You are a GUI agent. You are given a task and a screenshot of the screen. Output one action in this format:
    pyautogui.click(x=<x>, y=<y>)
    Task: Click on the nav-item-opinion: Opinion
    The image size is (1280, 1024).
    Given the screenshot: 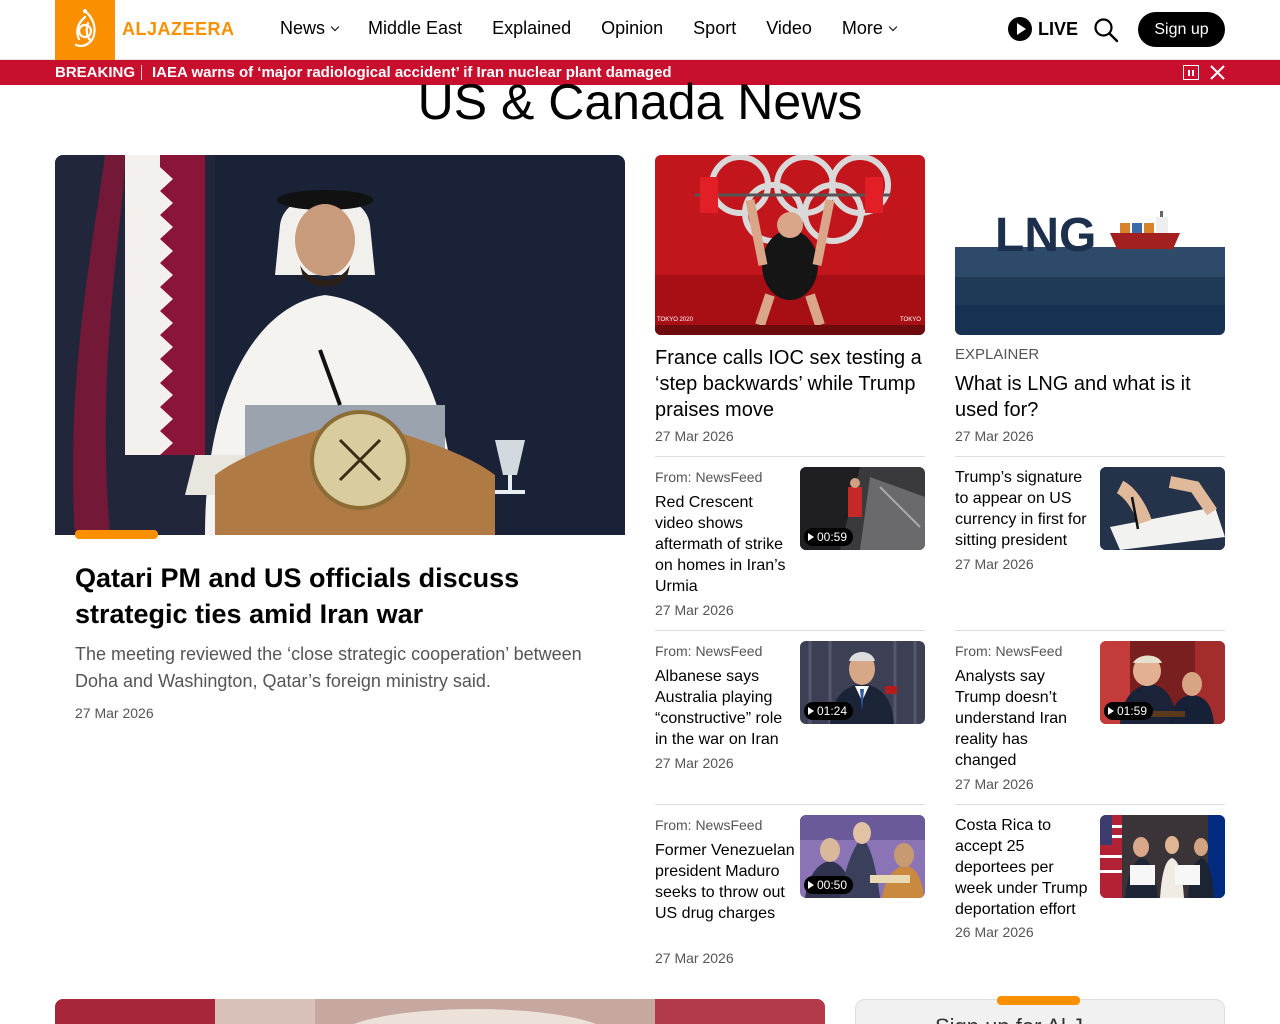 What is the action you would take?
    pyautogui.click(x=632, y=28)
    